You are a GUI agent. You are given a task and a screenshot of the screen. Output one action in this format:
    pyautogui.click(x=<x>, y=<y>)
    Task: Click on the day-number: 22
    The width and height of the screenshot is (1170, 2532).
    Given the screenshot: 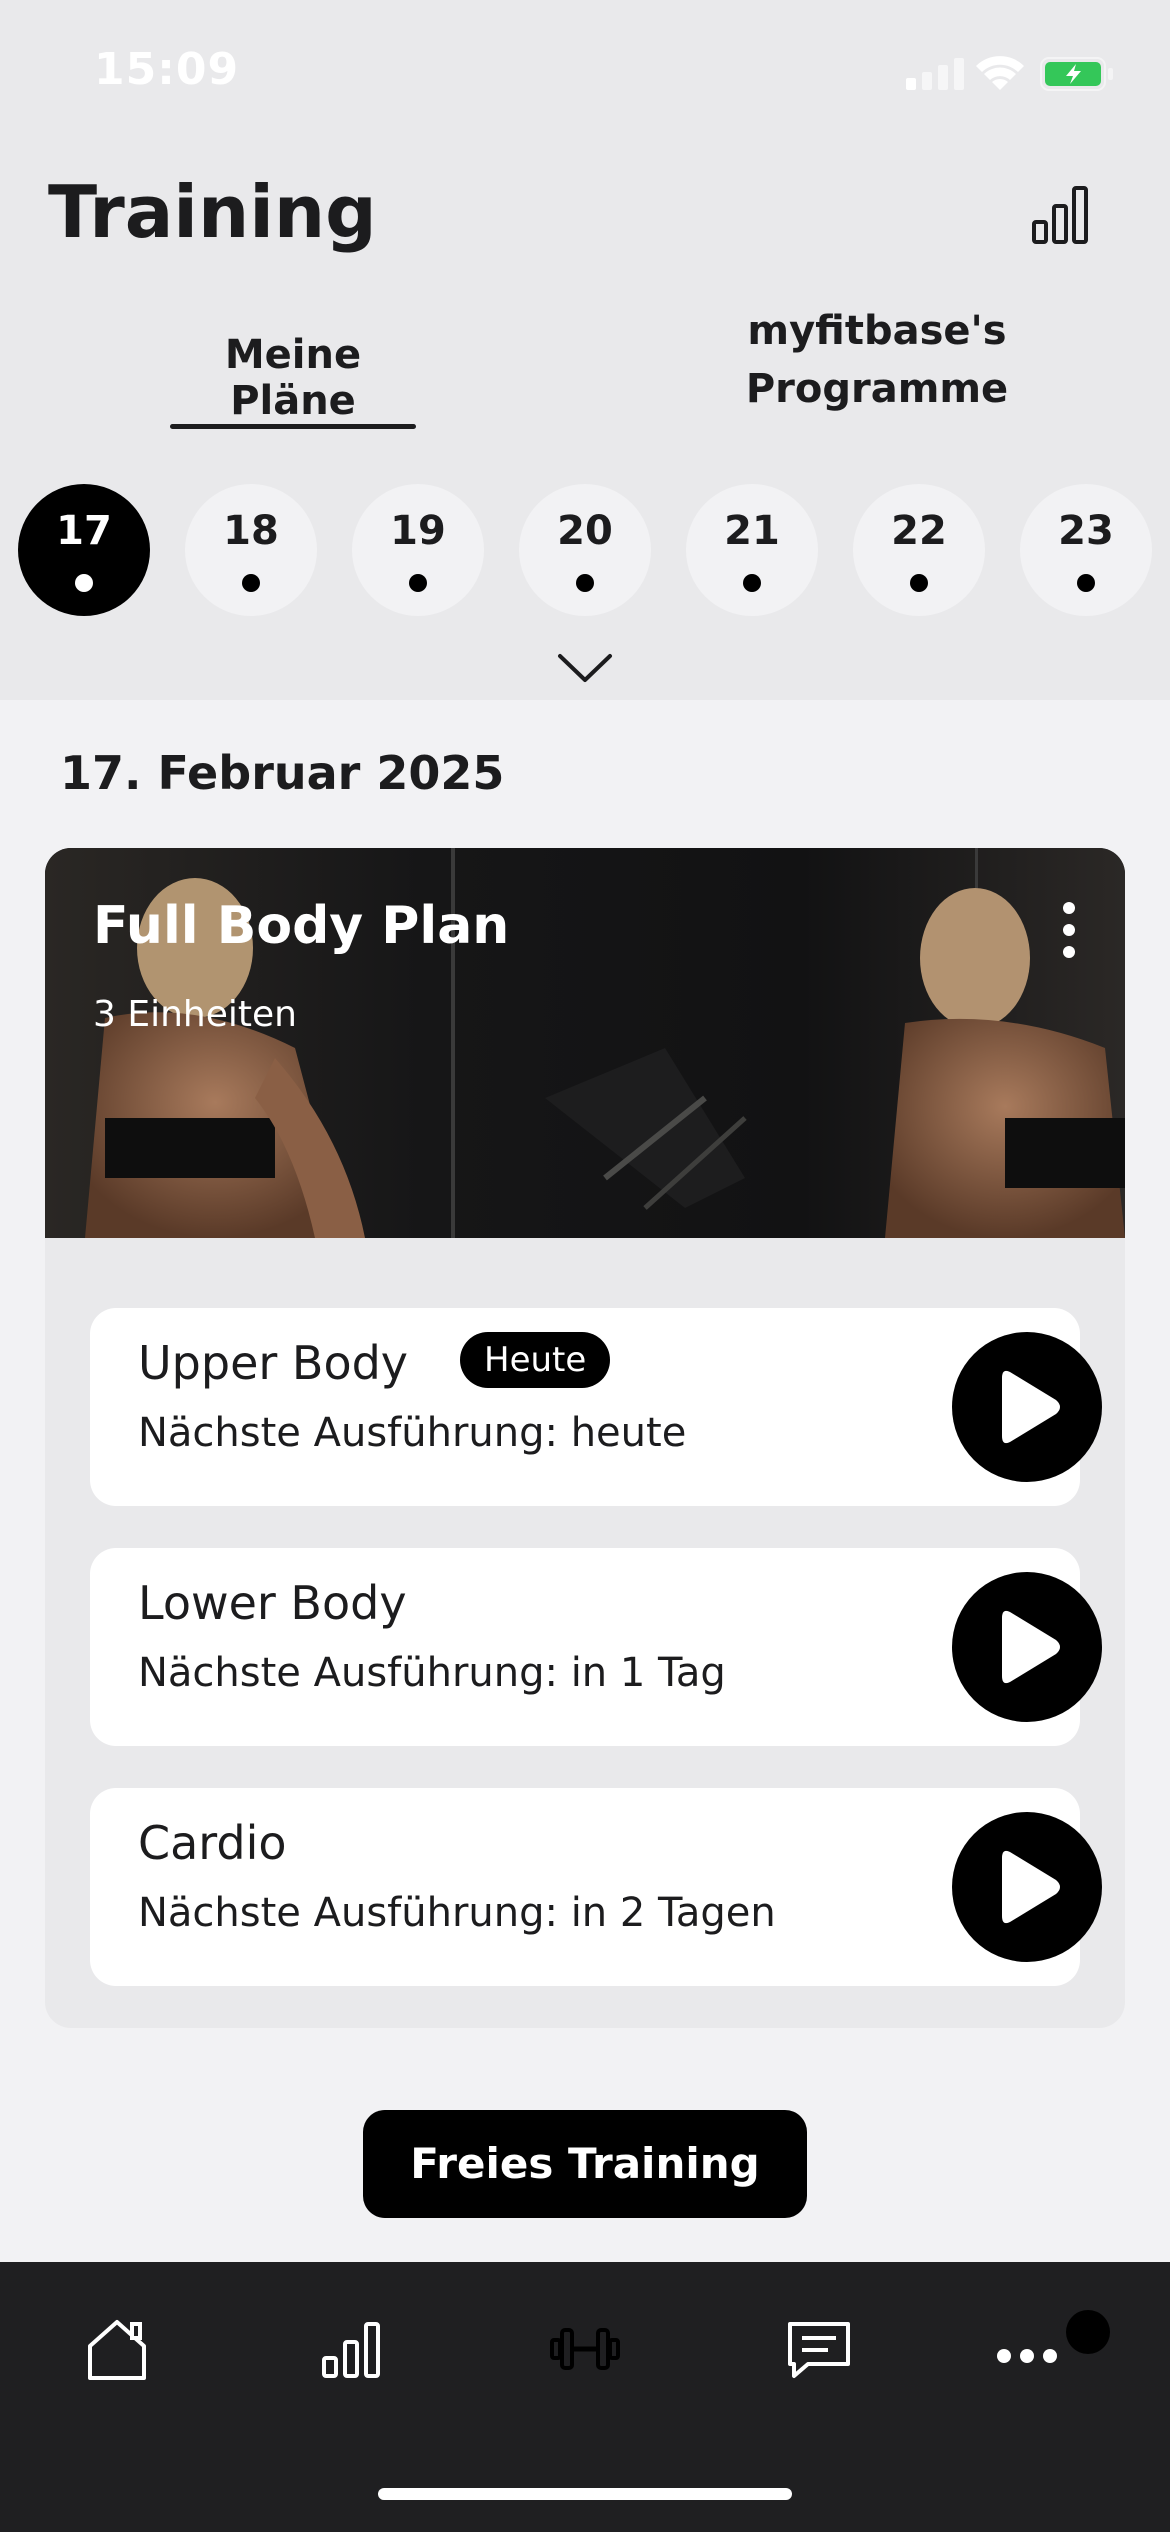 What is the action you would take?
    pyautogui.click(x=919, y=531)
    